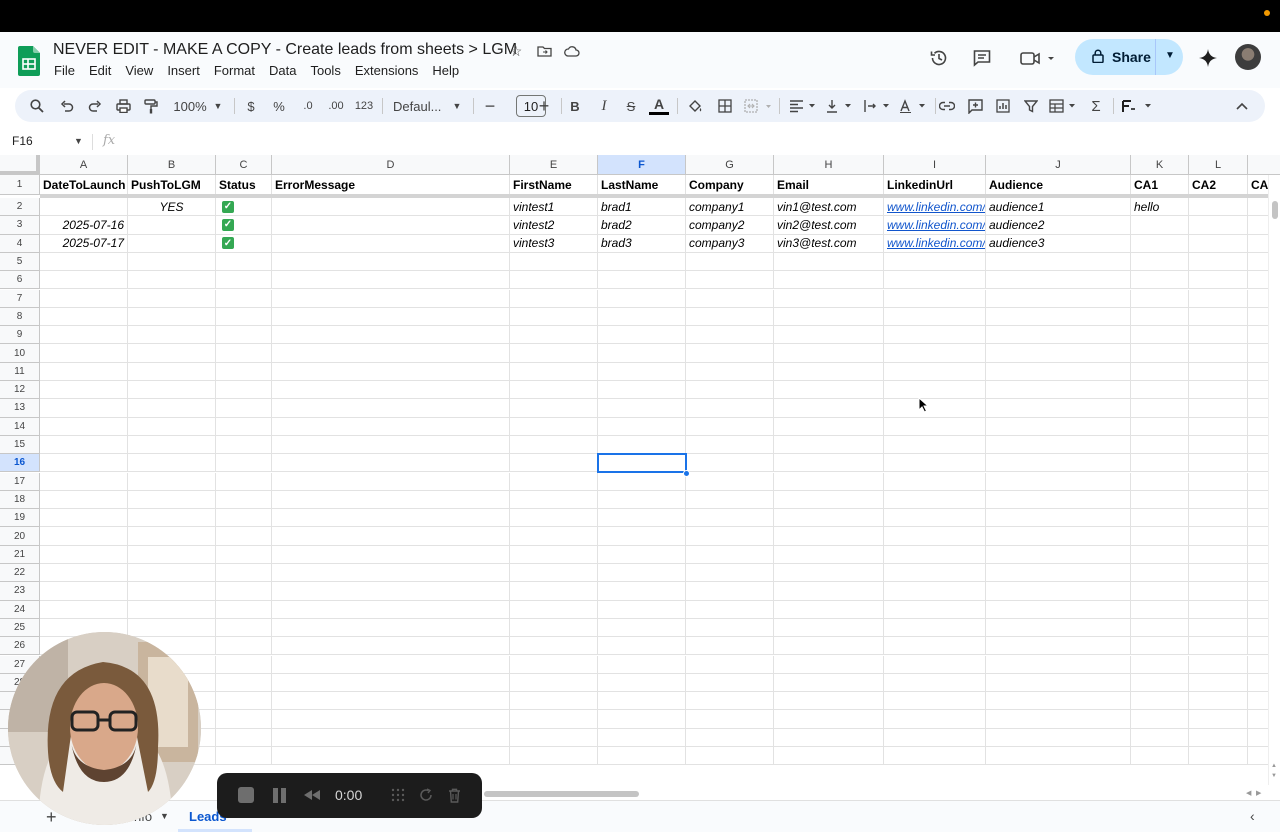 Image resolution: width=1280 pixels, height=832 pixels. Describe the element at coordinates (78, 141) in the screenshot. I see `name-box-dropdown-icon: ▼` at that location.